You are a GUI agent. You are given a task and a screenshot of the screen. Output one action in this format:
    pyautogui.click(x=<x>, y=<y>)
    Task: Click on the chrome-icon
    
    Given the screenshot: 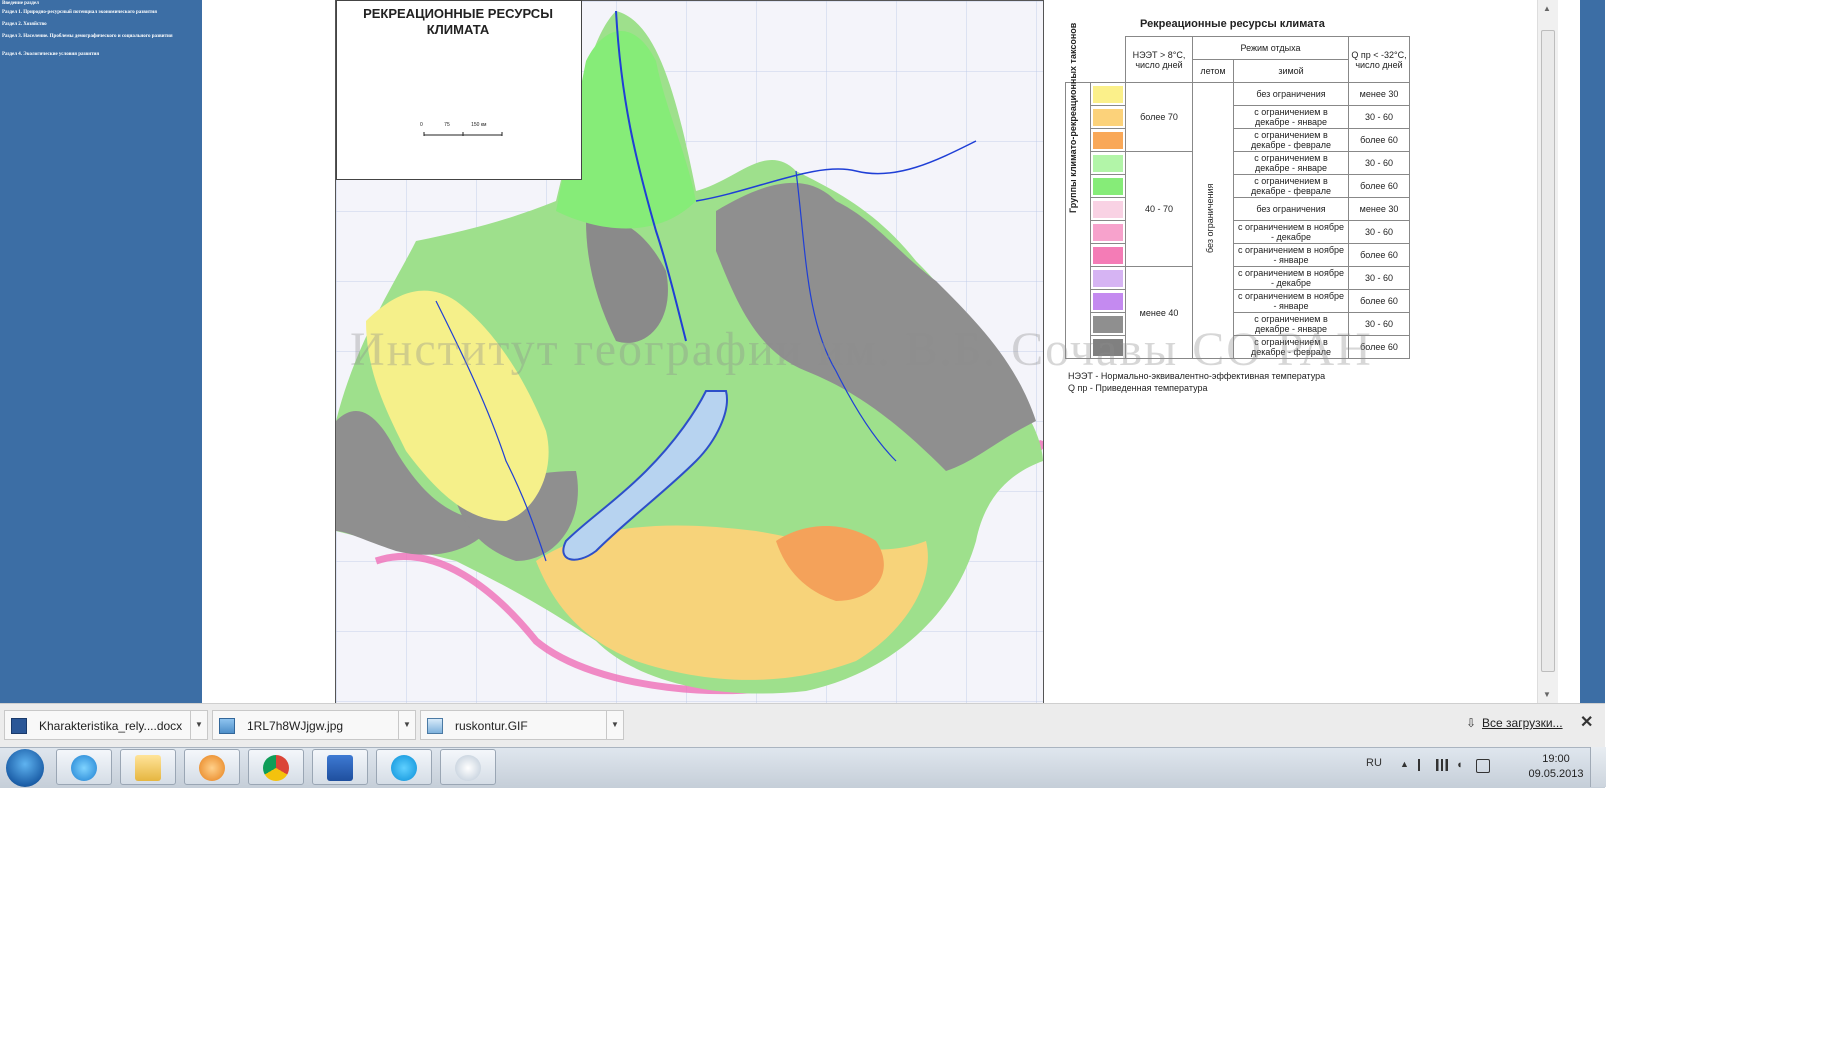 What is the action you would take?
    pyautogui.click(x=276, y=768)
    